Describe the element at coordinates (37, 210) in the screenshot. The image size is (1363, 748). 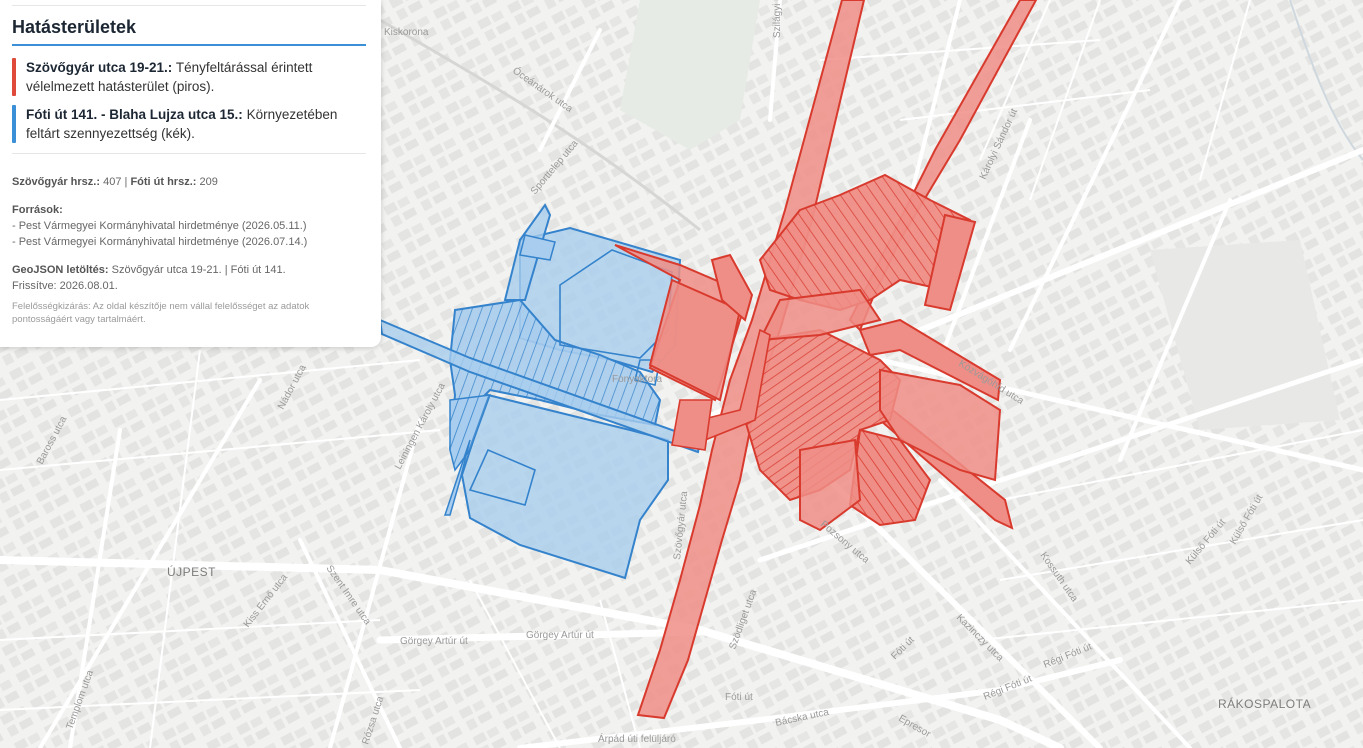
I see `sources-label: Források:` at that location.